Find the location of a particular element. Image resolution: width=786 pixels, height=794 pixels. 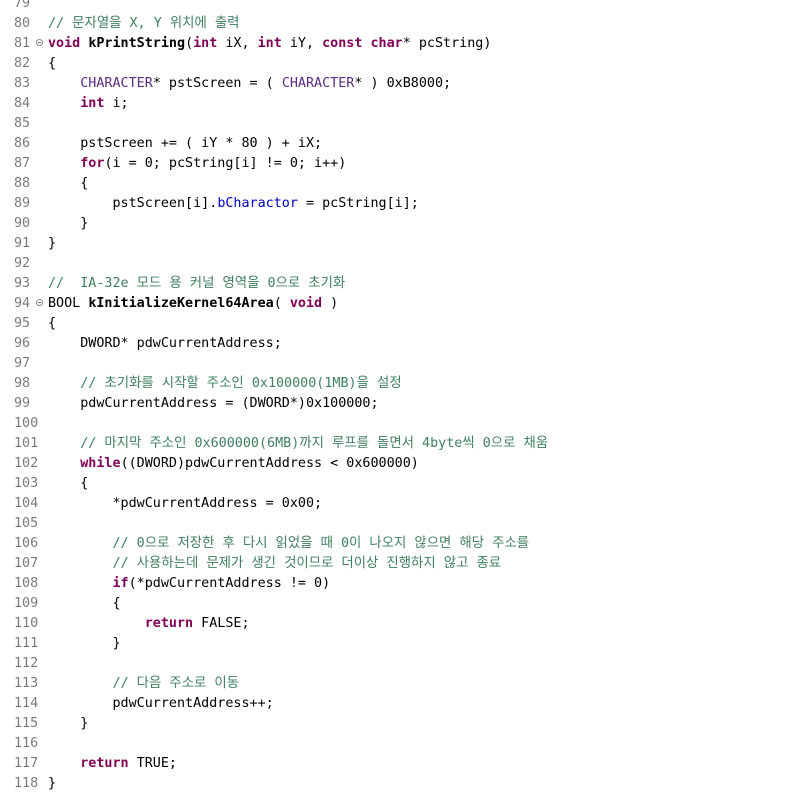

text-token: * ) 0xB8000; is located at coordinates (403, 83).